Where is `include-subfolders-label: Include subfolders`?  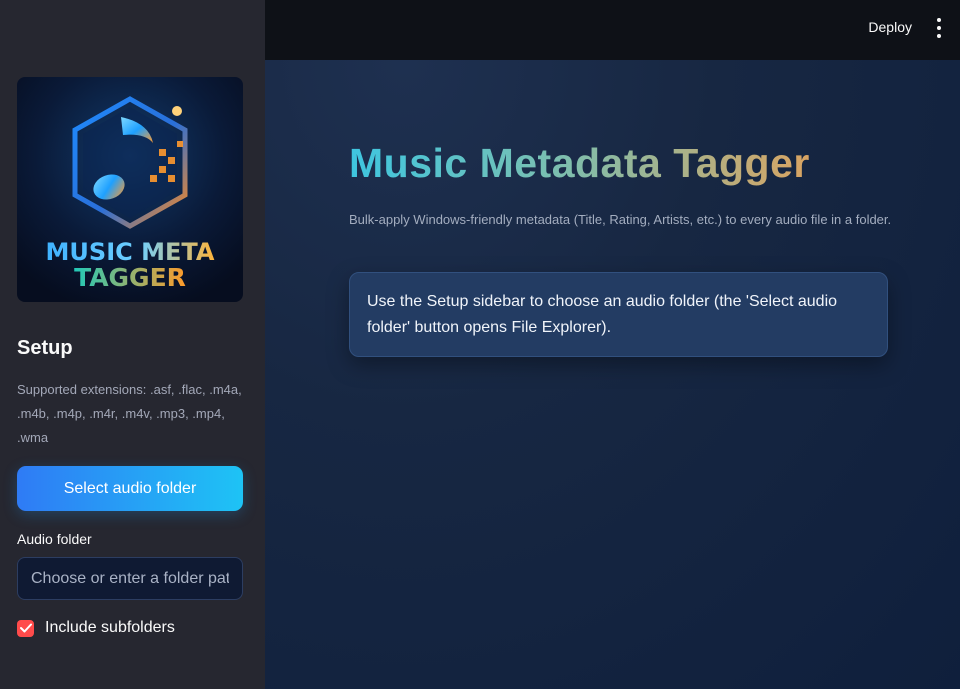
include-subfolders-label: Include subfolders is located at coordinates (110, 627).